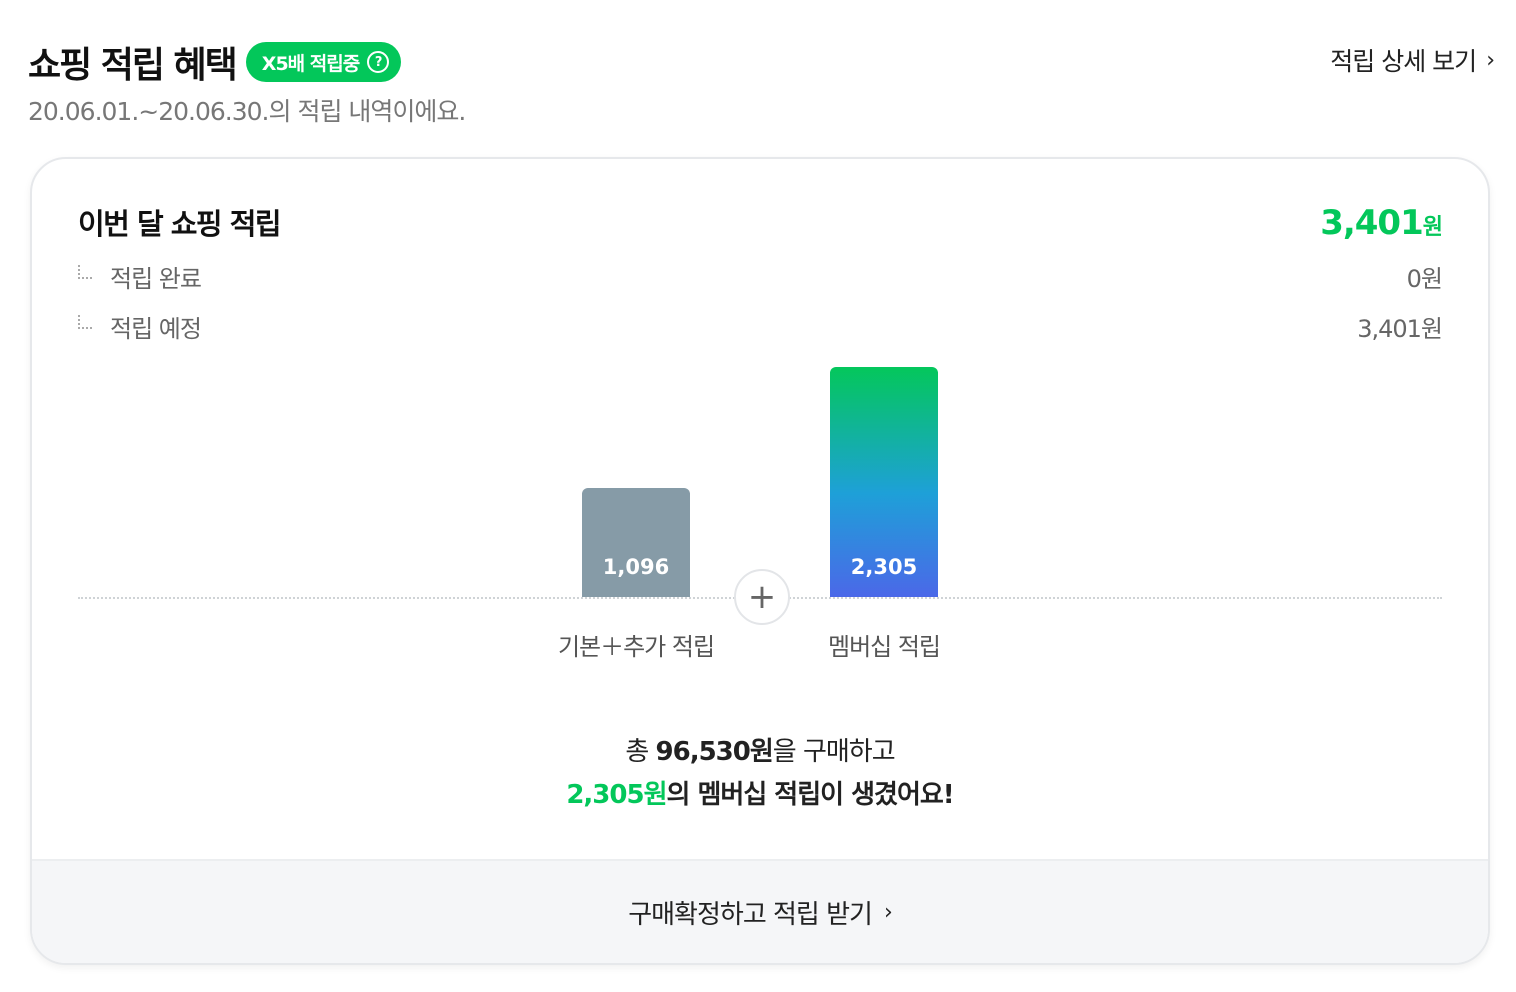 The height and width of the screenshot is (992, 1516). I want to click on monthly-total-label: 이번 달 쇼핑 적립, so click(180, 224).